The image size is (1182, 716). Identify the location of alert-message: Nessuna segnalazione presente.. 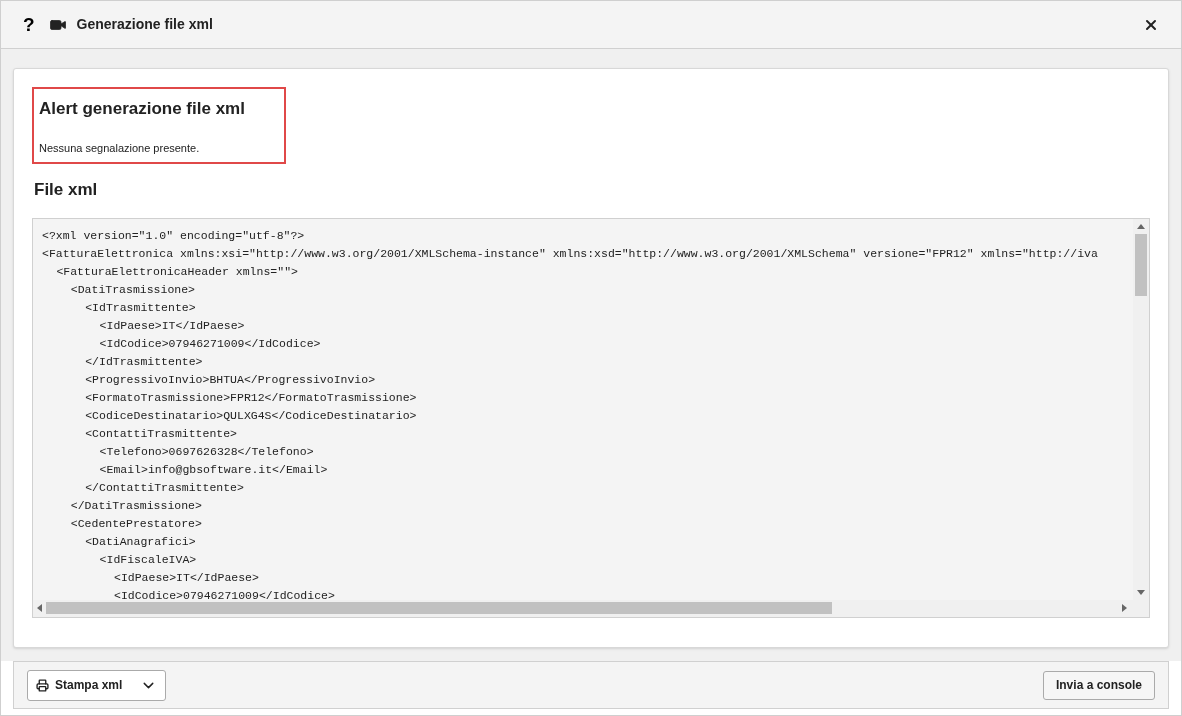
(120, 148).